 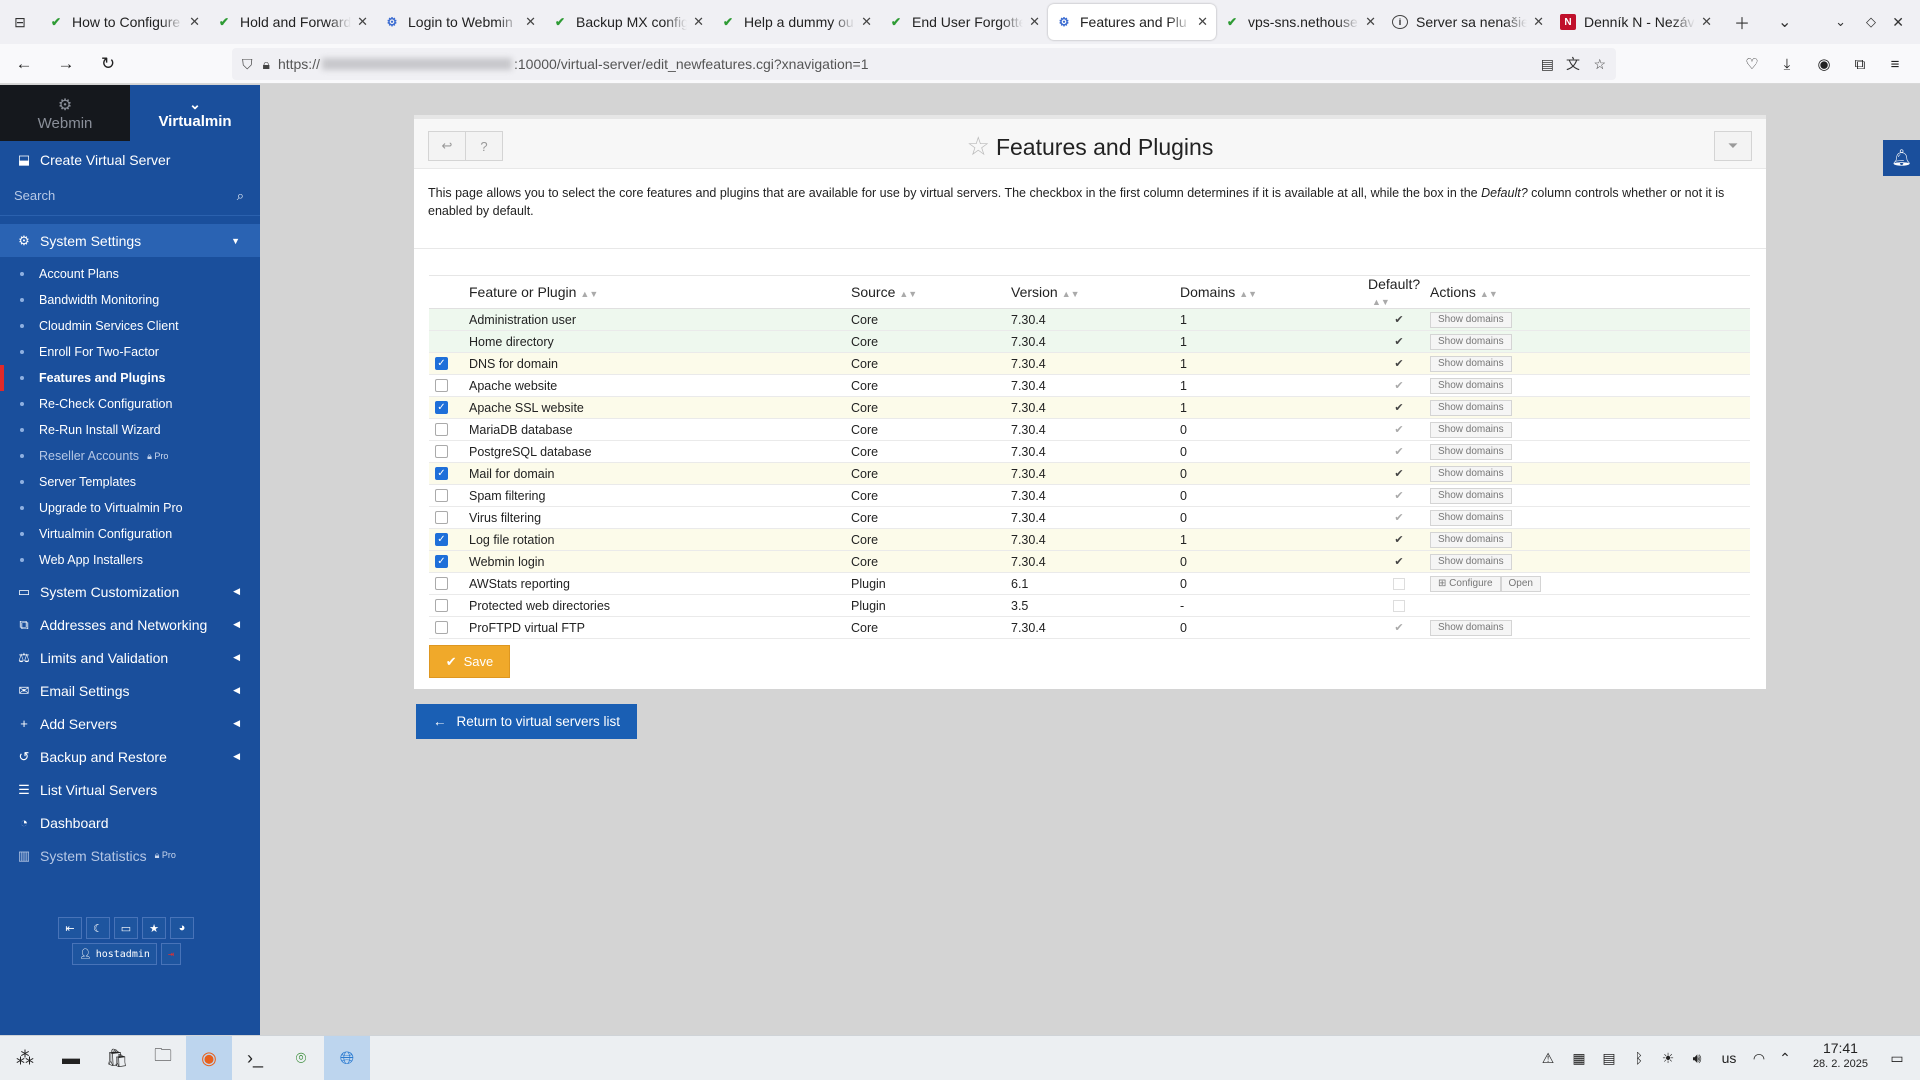 I want to click on clipboard-icon: ▦, so click(x=1579, y=1058).